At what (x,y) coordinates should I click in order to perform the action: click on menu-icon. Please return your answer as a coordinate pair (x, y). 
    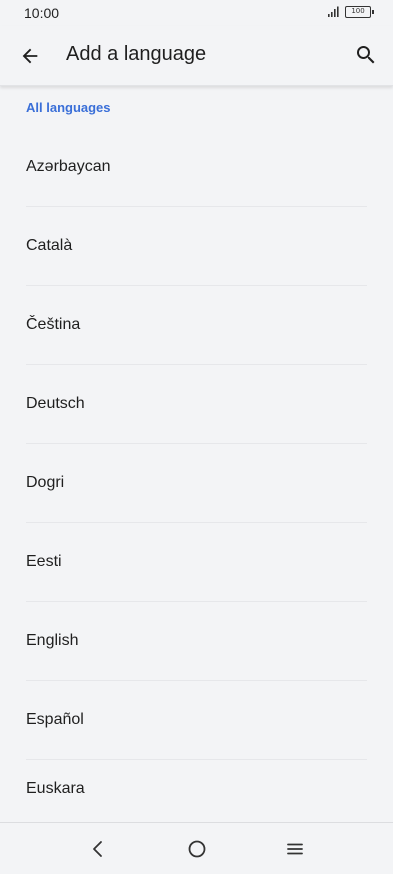
    Looking at the image, I should click on (295, 849).